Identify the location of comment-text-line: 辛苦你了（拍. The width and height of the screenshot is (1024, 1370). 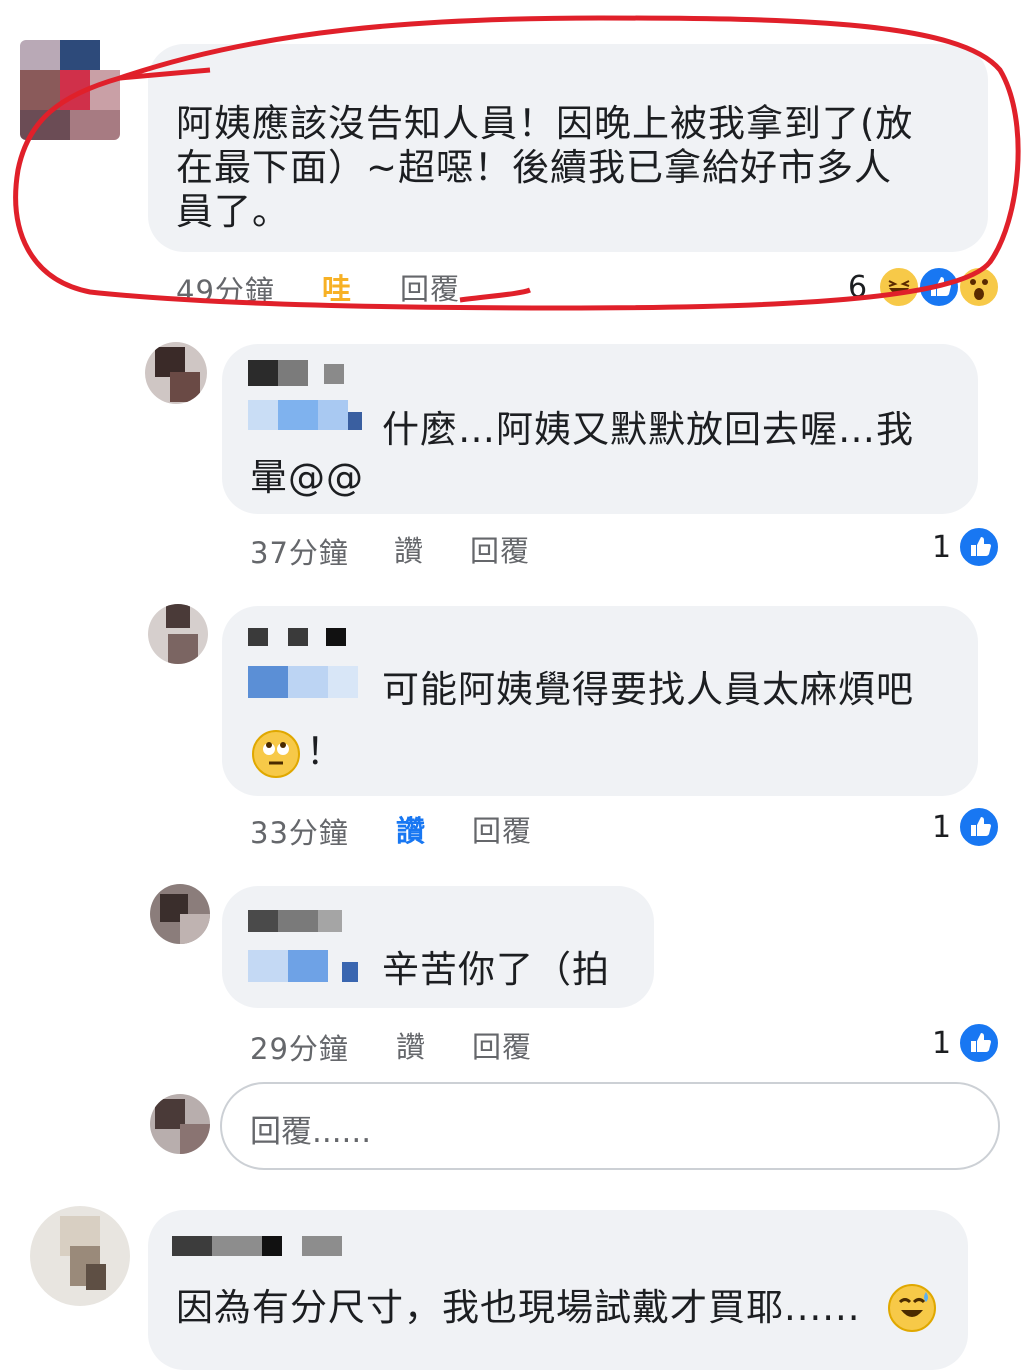
(496, 969).